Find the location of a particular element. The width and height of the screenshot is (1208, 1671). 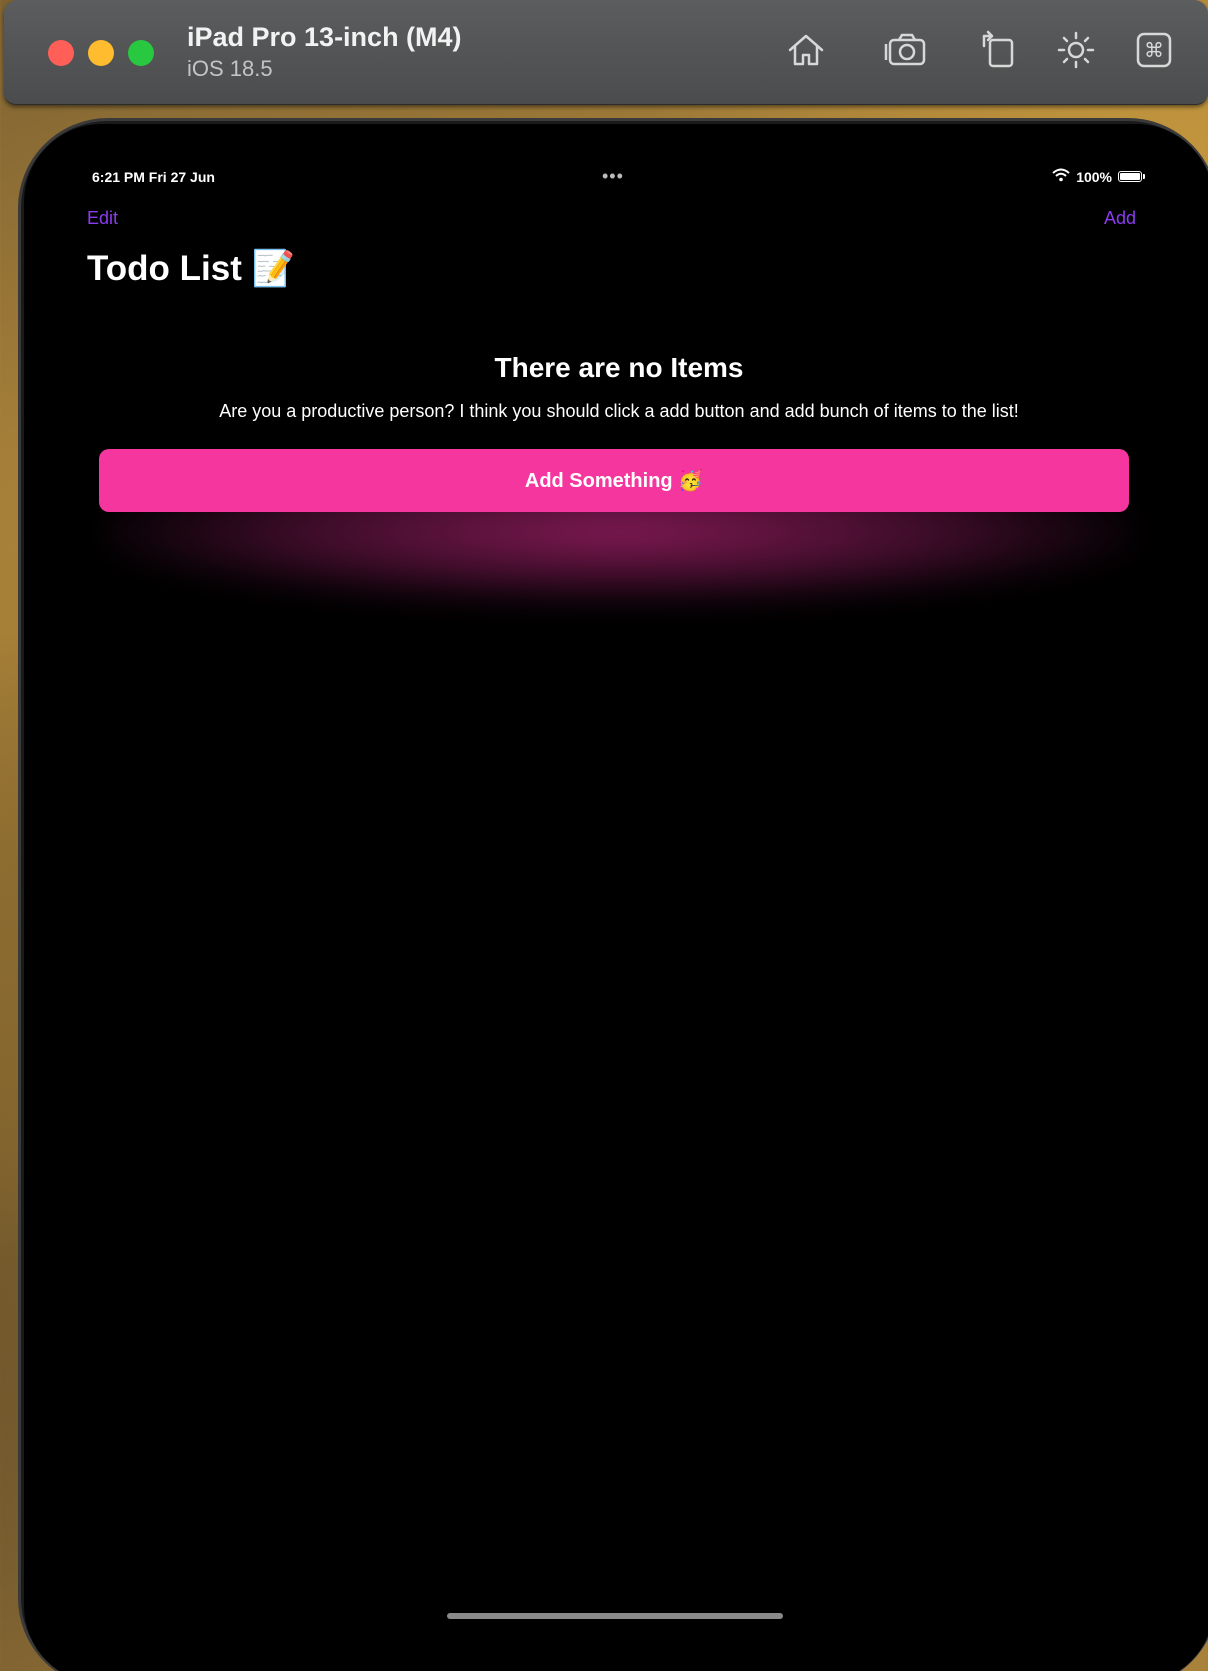

command-icon: ⌘ is located at coordinates (1154, 50).